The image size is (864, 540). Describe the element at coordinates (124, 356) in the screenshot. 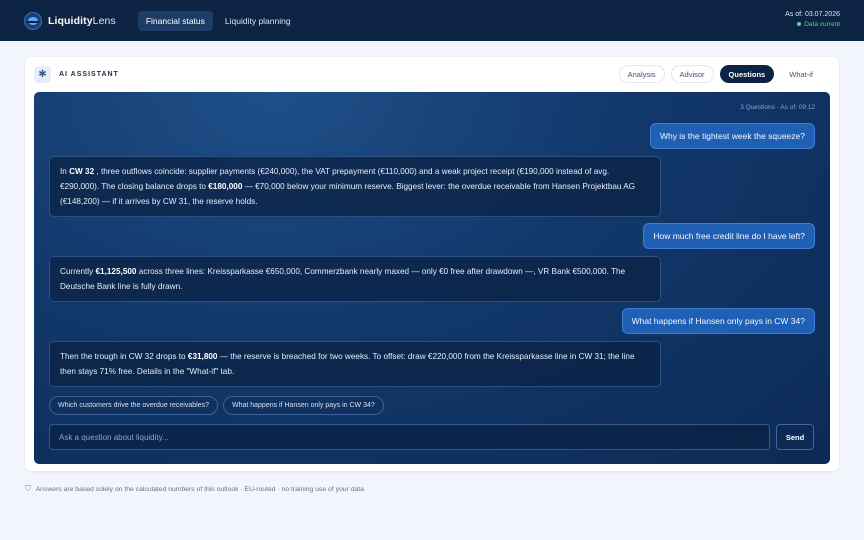

I see `message-text: Then the trough in CW 32 drops to` at that location.